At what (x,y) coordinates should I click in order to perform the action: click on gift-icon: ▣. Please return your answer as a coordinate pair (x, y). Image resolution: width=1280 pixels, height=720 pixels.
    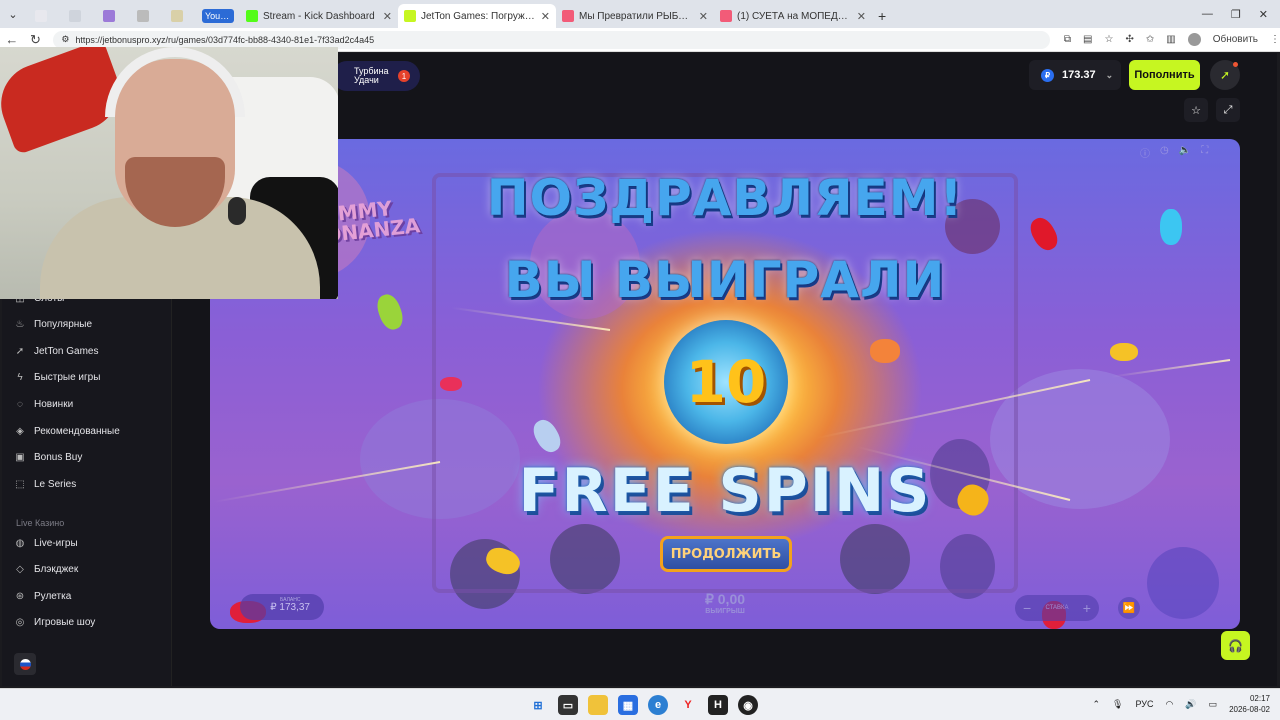
    Looking at the image, I should click on (20, 458).